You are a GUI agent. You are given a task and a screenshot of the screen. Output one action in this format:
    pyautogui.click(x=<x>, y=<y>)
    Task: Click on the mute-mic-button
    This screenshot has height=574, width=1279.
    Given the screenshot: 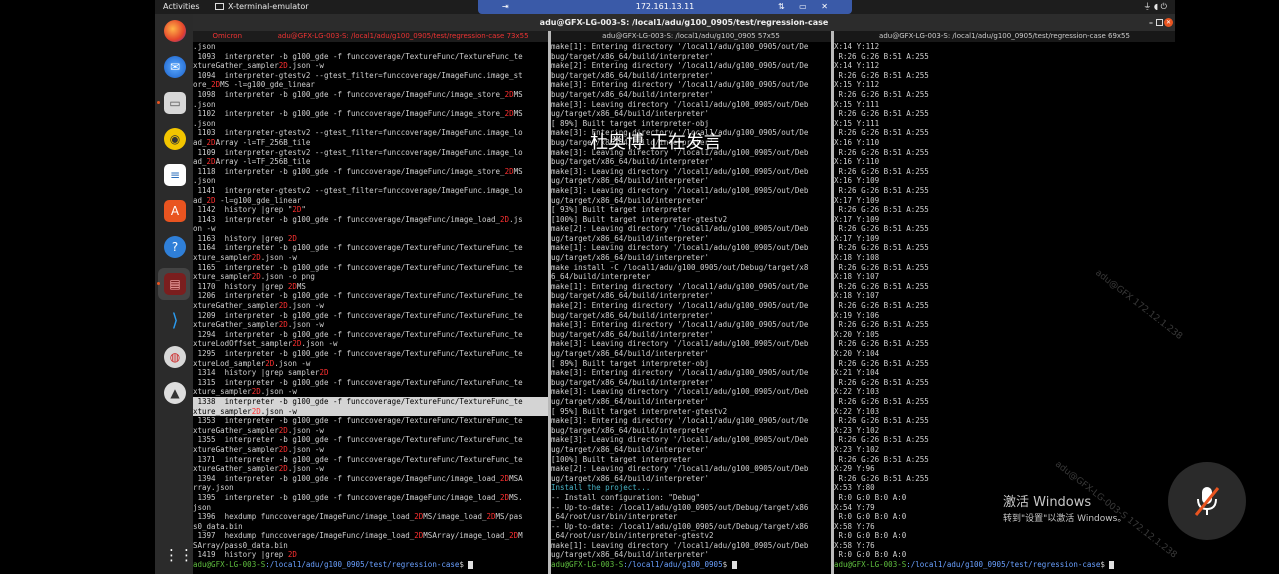 What is the action you would take?
    pyautogui.click(x=1207, y=501)
    